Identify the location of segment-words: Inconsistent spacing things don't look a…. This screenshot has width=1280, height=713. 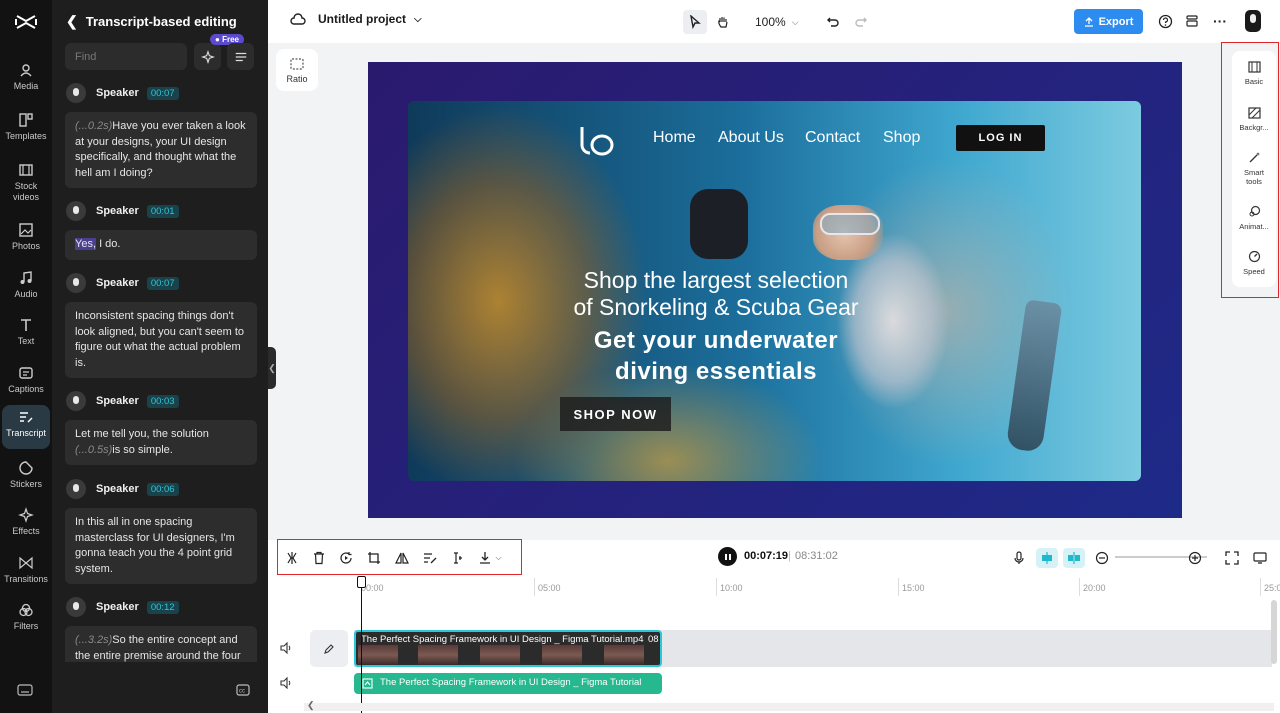
(159, 339).